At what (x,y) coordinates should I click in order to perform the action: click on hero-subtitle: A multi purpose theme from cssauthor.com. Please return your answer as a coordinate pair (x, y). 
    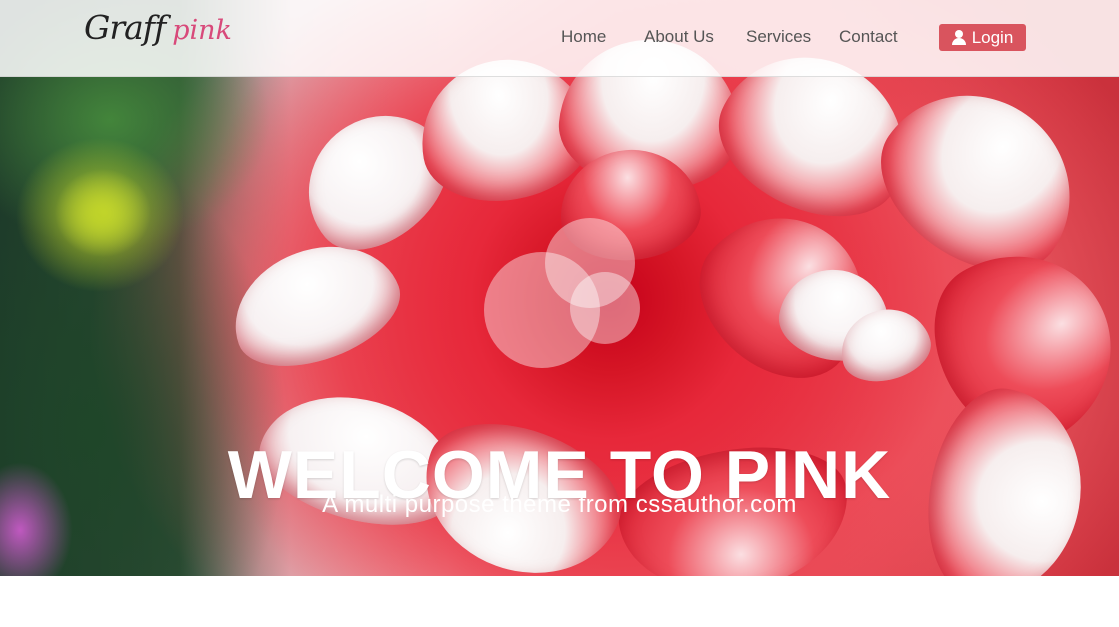
    Looking at the image, I should click on (559, 504).